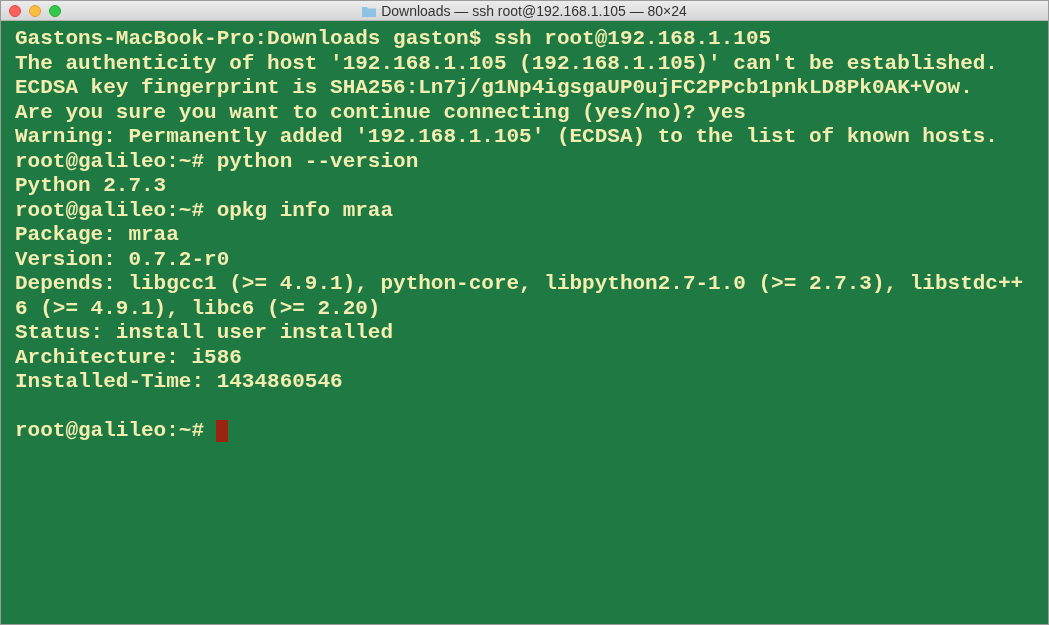  Describe the element at coordinates (55, 10) in the screenshot. I see `zoom-button` at that location.